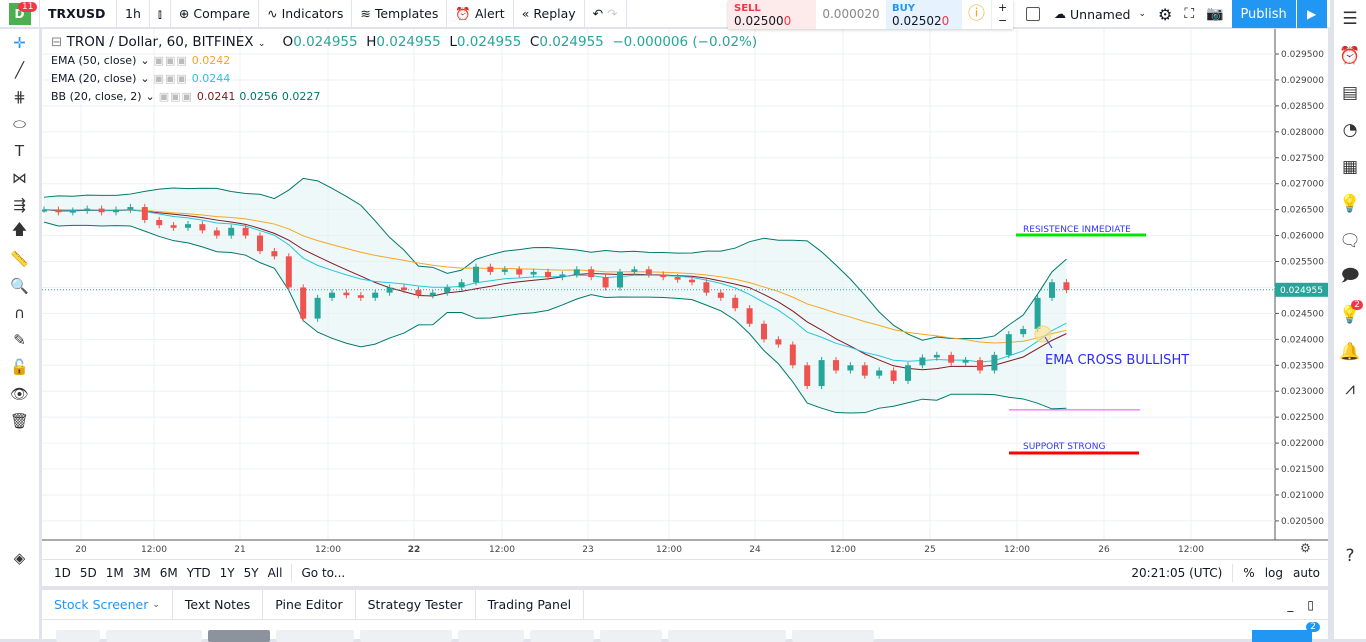 The width and height of the screenshot is (1366, 642). I want to click on alarm-icon: ⏰, so click(463, 13).